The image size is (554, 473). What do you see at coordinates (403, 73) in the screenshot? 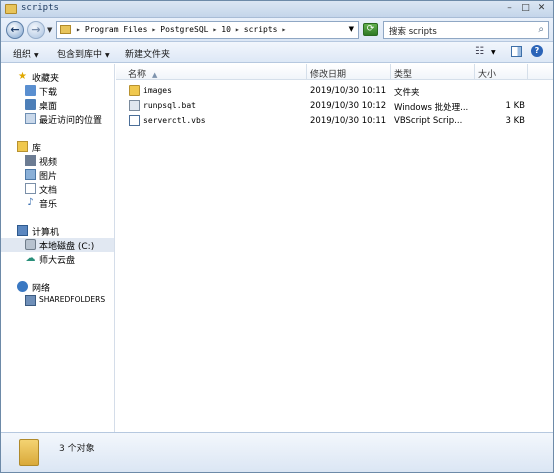
I see `column-type: 类型` at bounding box center [403, 73].